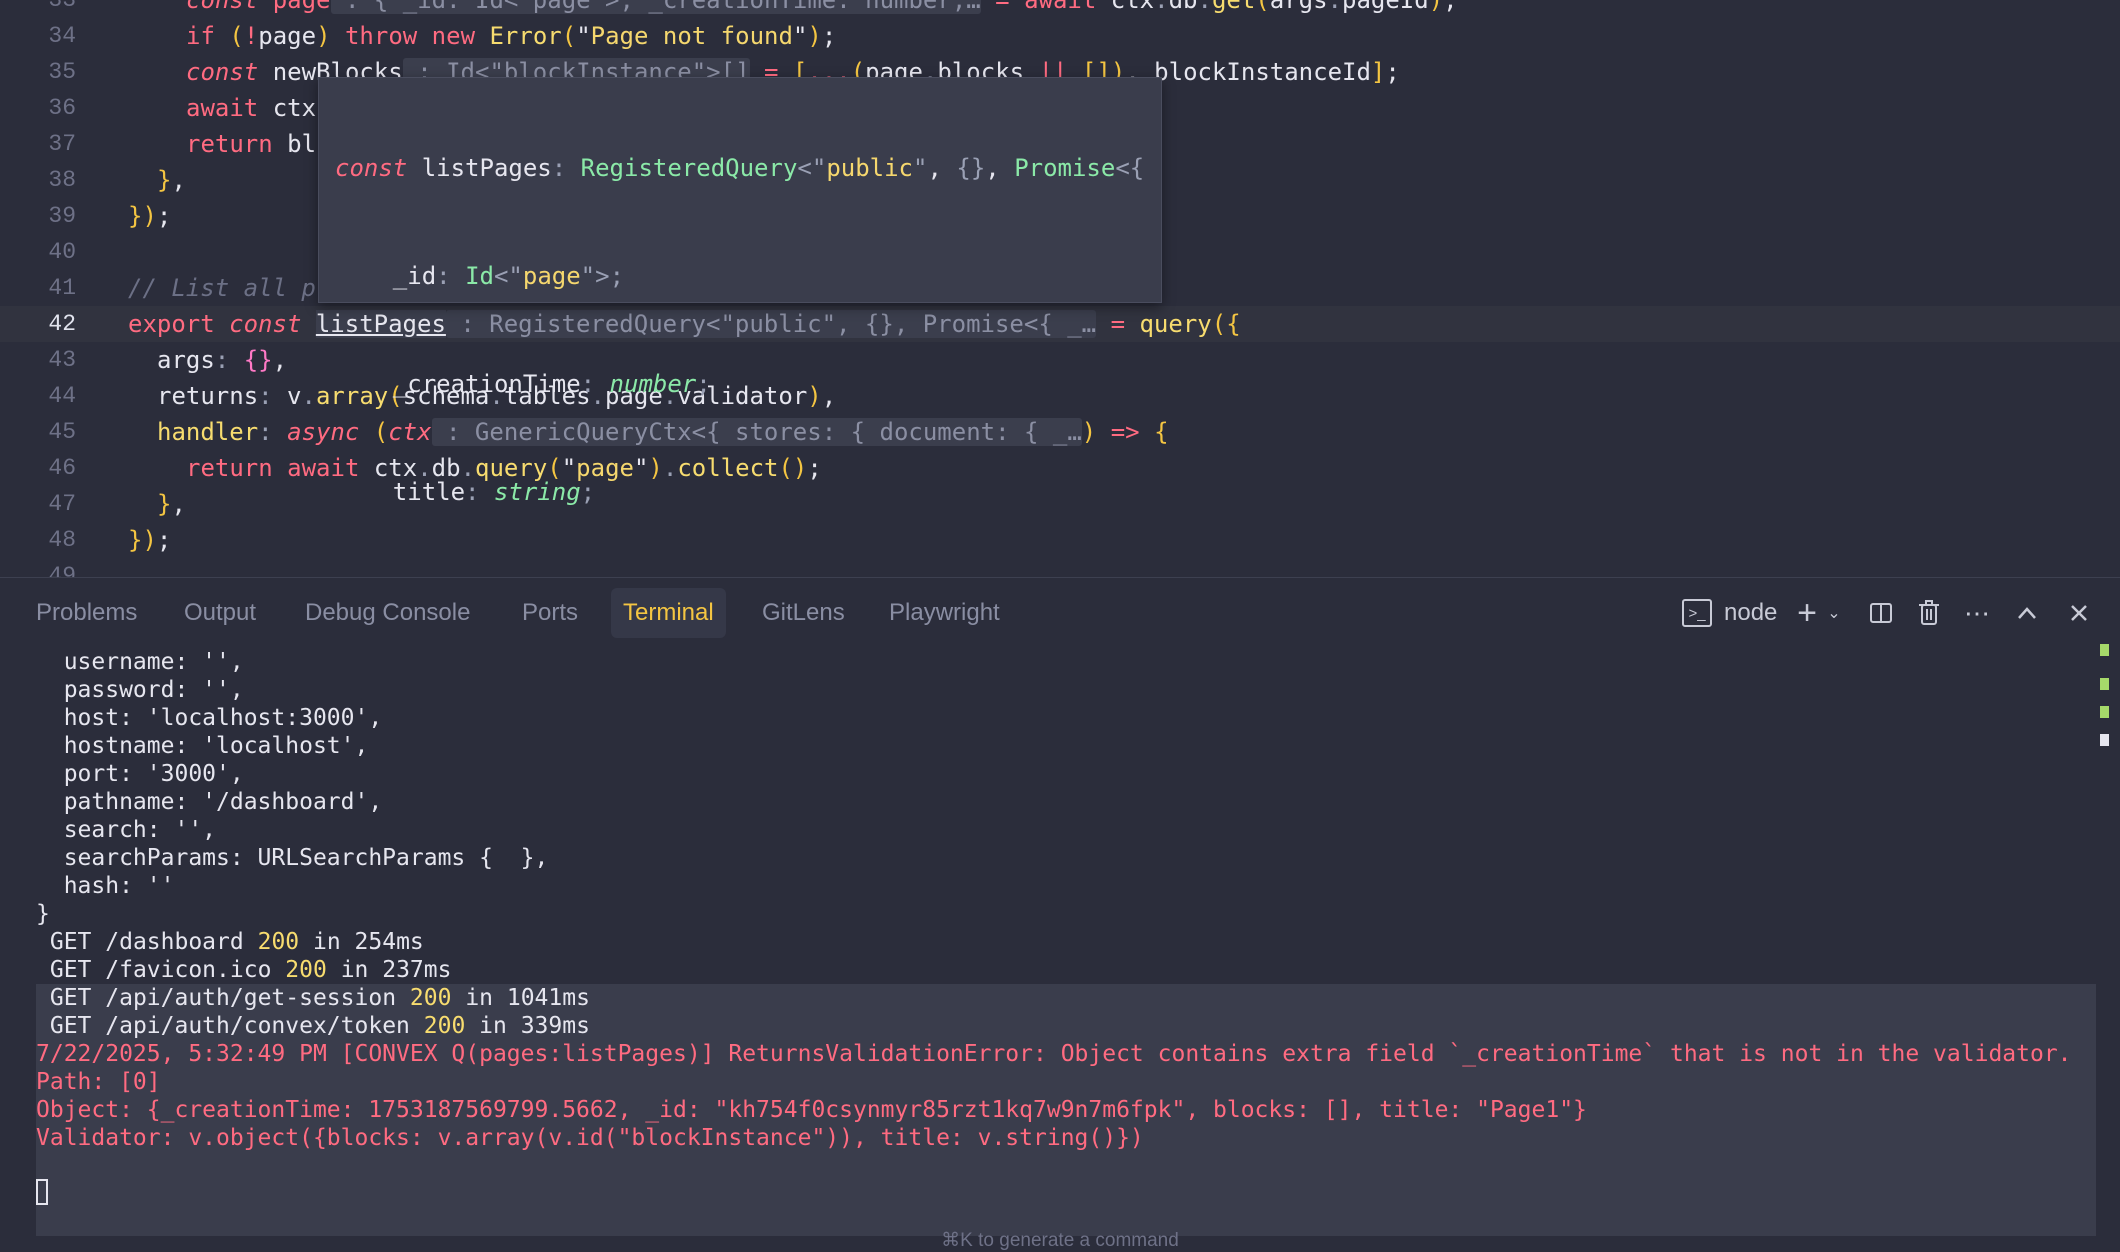 Image resolution: width=2120 pixels, height=1252 pixels. What do you see at coordinates (62, 216) in the screenshot?
I see `line-number: 39` at bounding box center [62, 216].